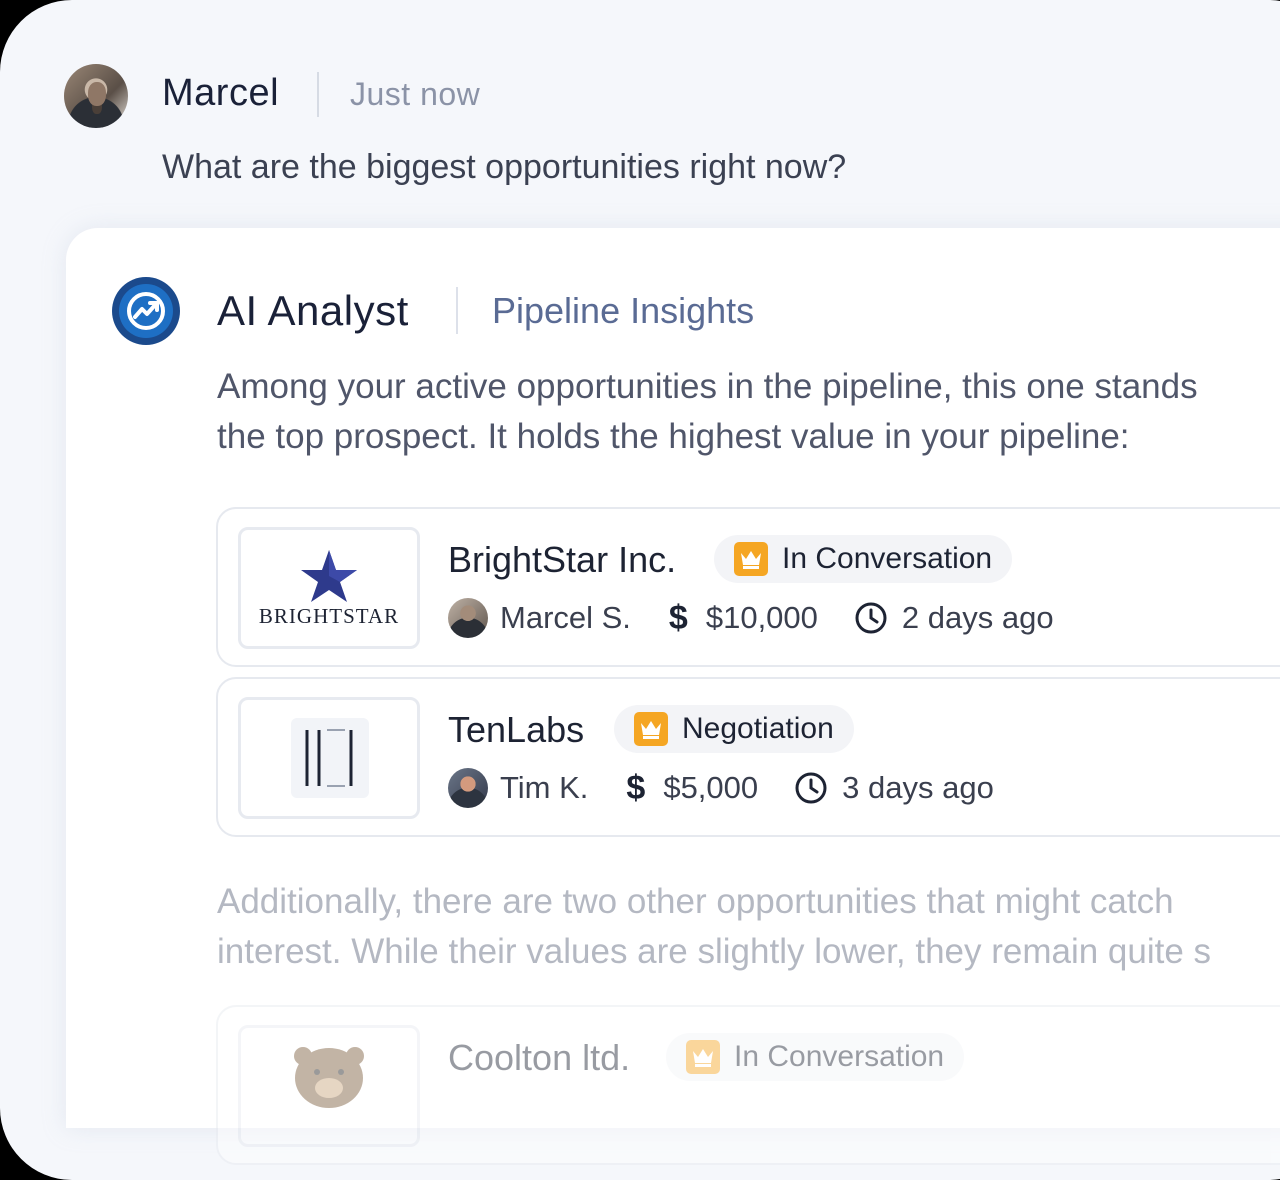 The image size is (1280, 1180). I want to click on company-name: BrightStar Inc., so click(562, 560).